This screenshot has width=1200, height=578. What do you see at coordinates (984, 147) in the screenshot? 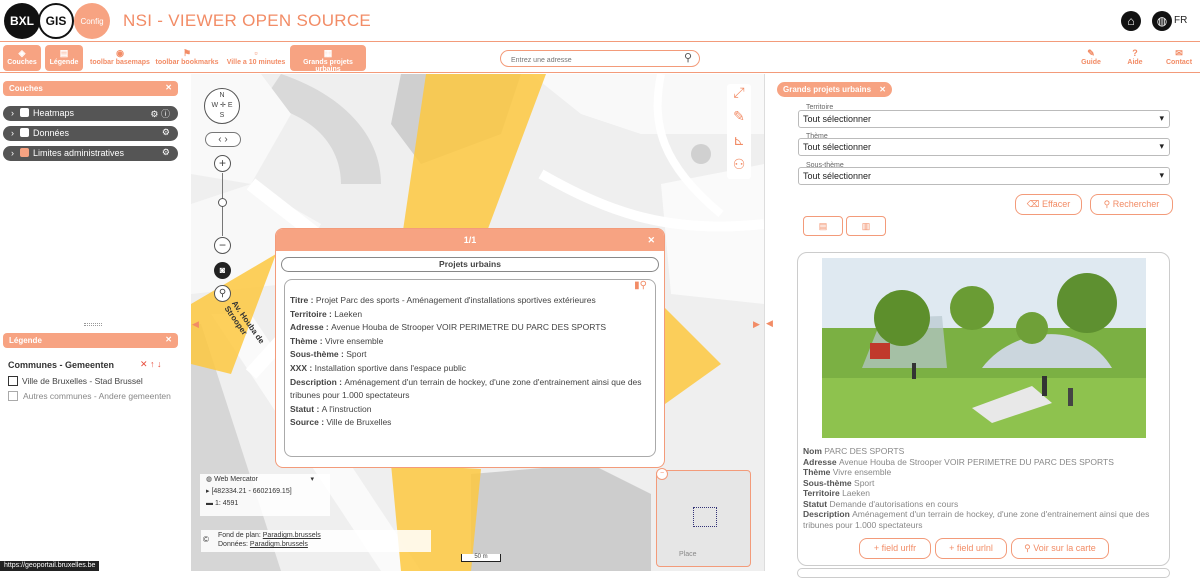
I see `filter-theme-select: Tout sélectionner ▾` at bounding box center [984, 147].